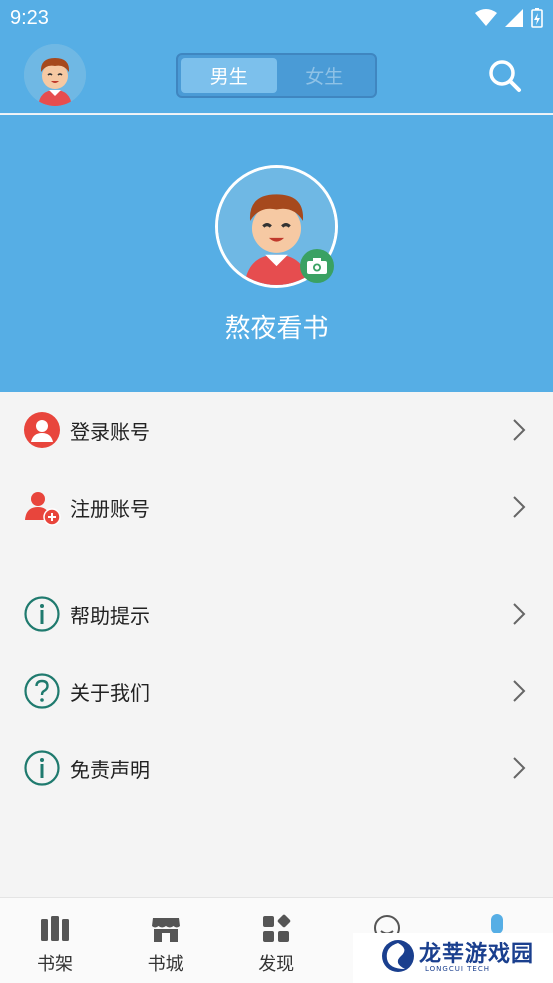  What do you see at coordinates (276, 964) in the screenshot?
I see `nav-label-discover: 发现` at bounding box center [276, 964].